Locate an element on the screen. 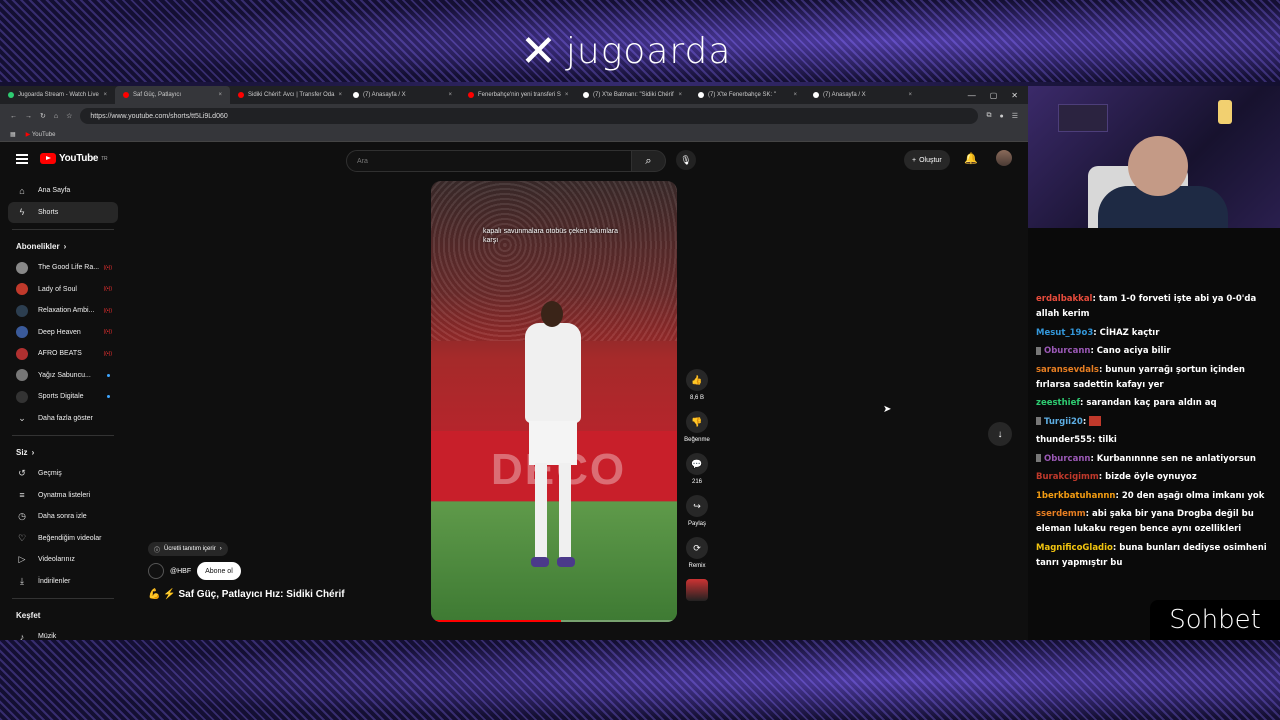 This screenshot has height=720, width=1280. sidebar-item: ♡ Beğendiğim videolar is located at coordinates (63, 539).